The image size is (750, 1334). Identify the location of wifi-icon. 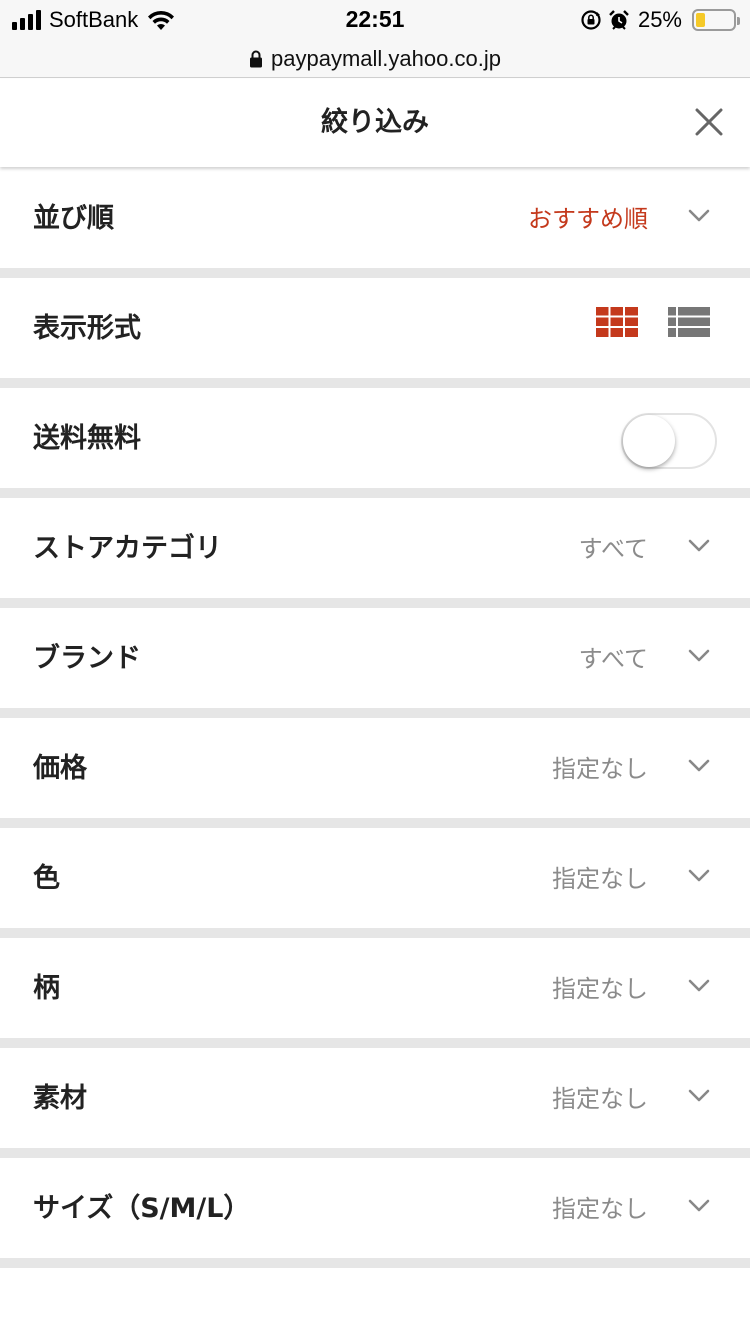
(161, 20).